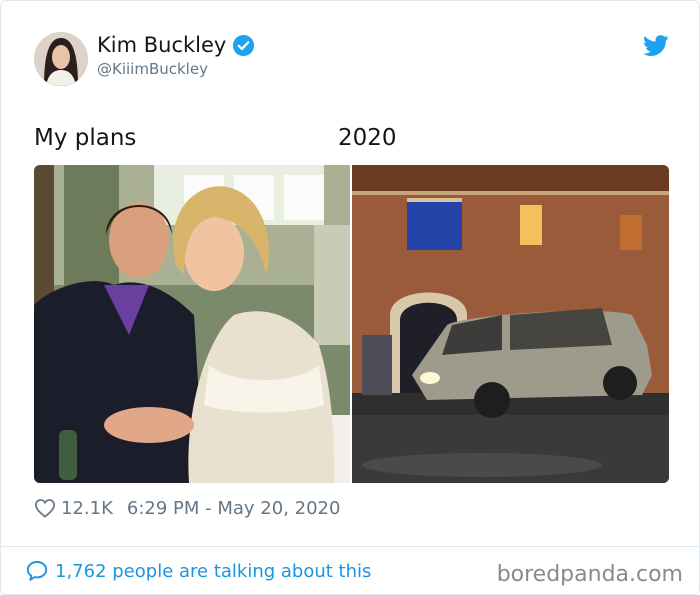  Describe the element at coordinates (37, 571) in the screenshot. I see `comment-bubble-icon` at that location.